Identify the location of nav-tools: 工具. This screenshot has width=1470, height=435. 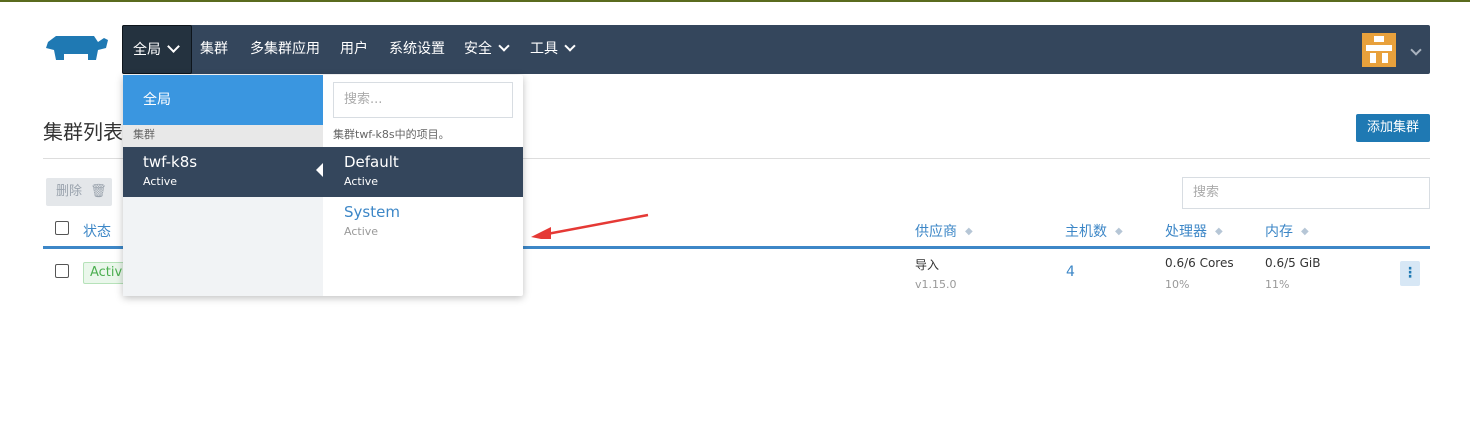
(553, 49).